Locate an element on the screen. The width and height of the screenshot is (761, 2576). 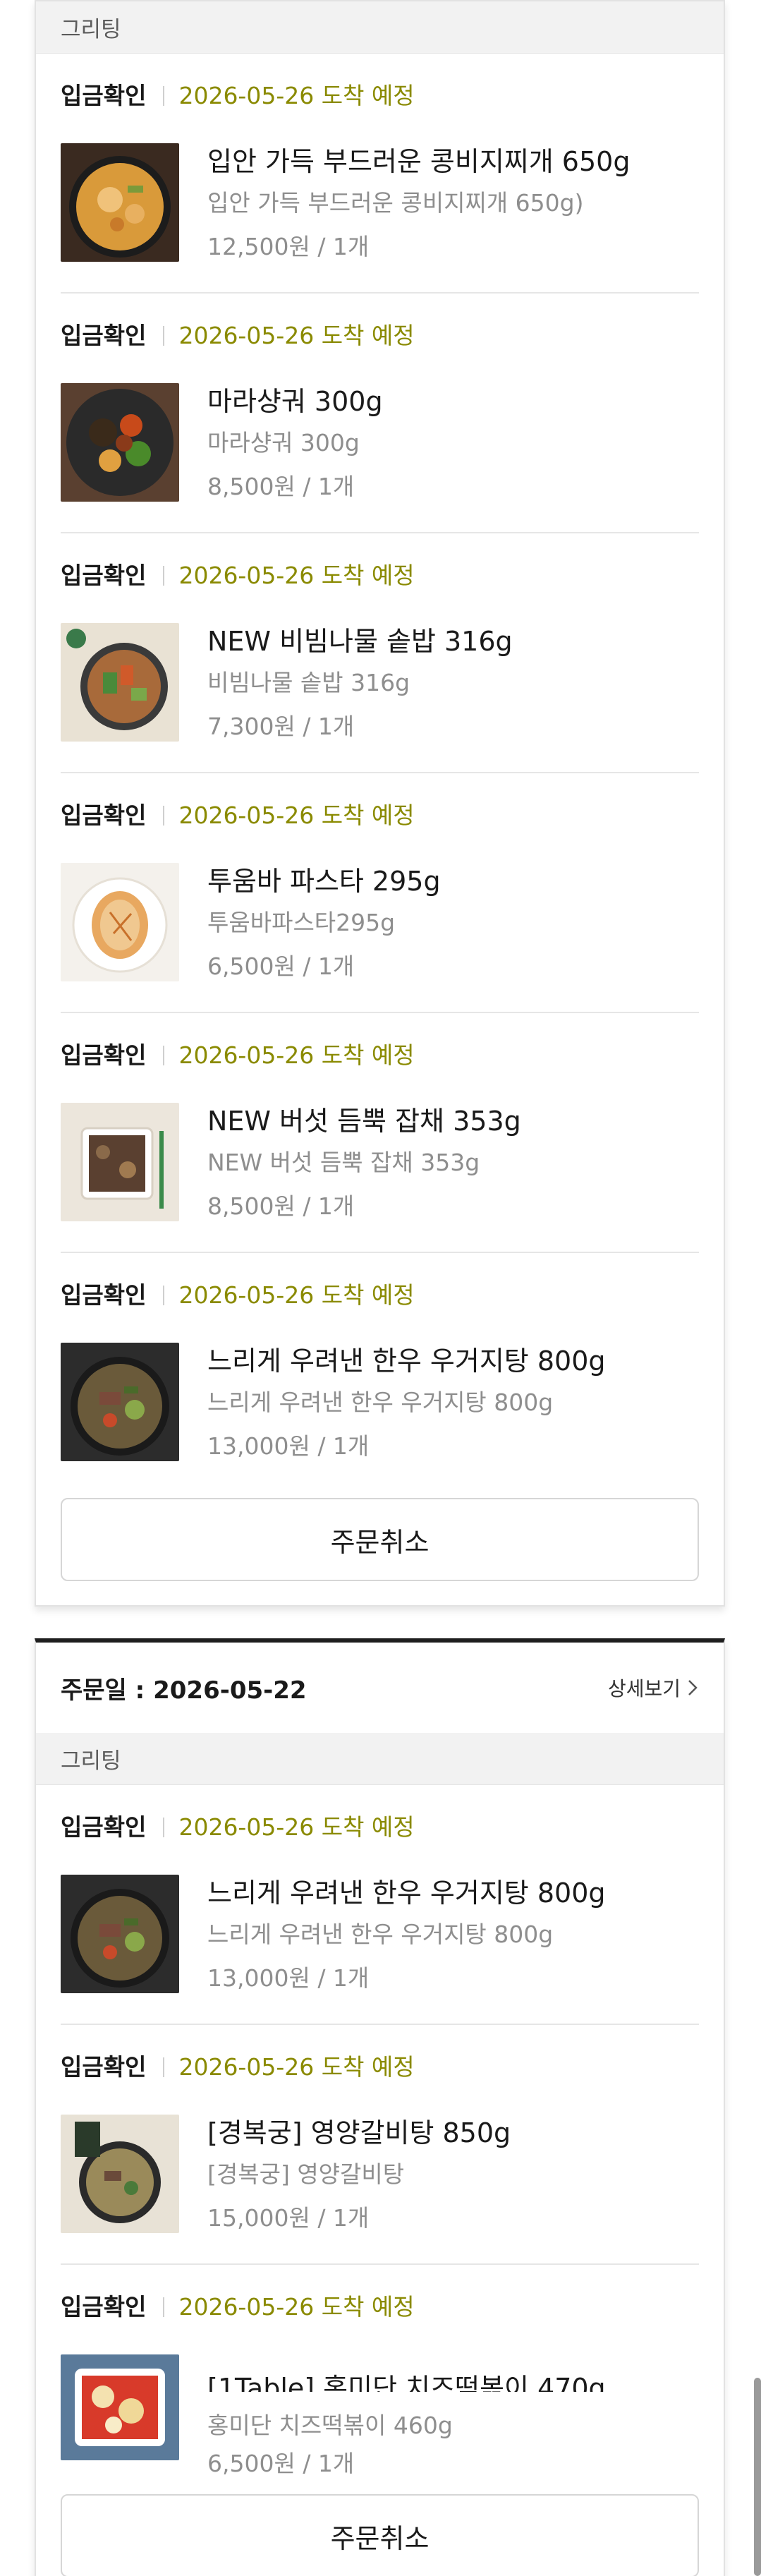
detail-link: 상세보기 is located at coordinates (653, 1688).